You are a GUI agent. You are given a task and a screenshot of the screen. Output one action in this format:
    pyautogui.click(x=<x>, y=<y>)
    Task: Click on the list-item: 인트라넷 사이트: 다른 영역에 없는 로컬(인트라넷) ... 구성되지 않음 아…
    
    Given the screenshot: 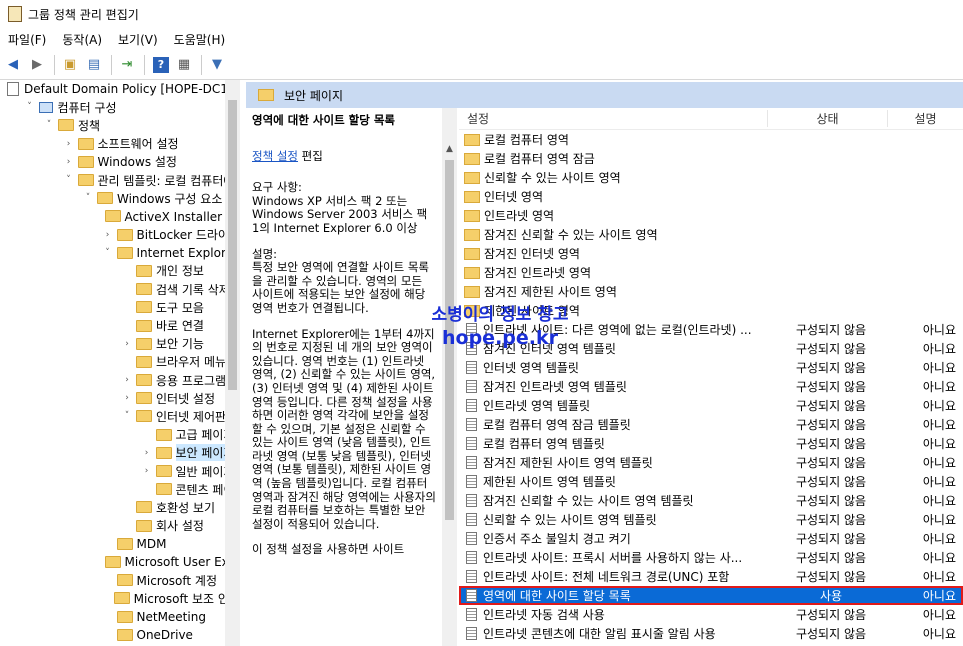 What is the action you would take?
    pyautogui.click(x=711, y=329)
    